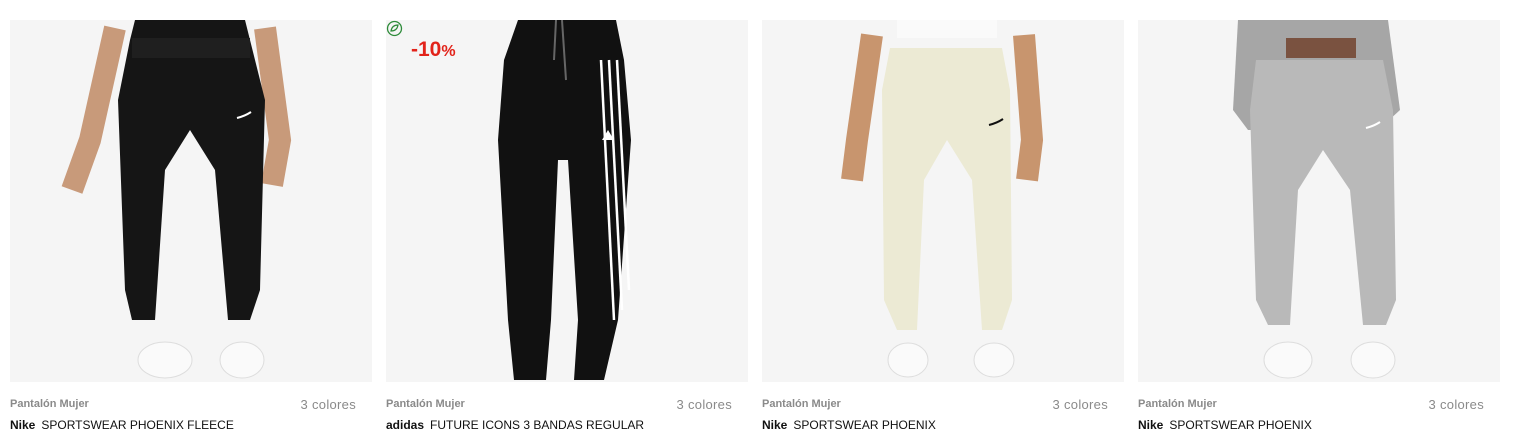 This screenshot has height=437, width=1513. What do you see at coordinates (137, 425) in the screenshot?
I see `product-name: SPORTSWEAR PHOENIX FLEECE` at bounding box center [137, 425].